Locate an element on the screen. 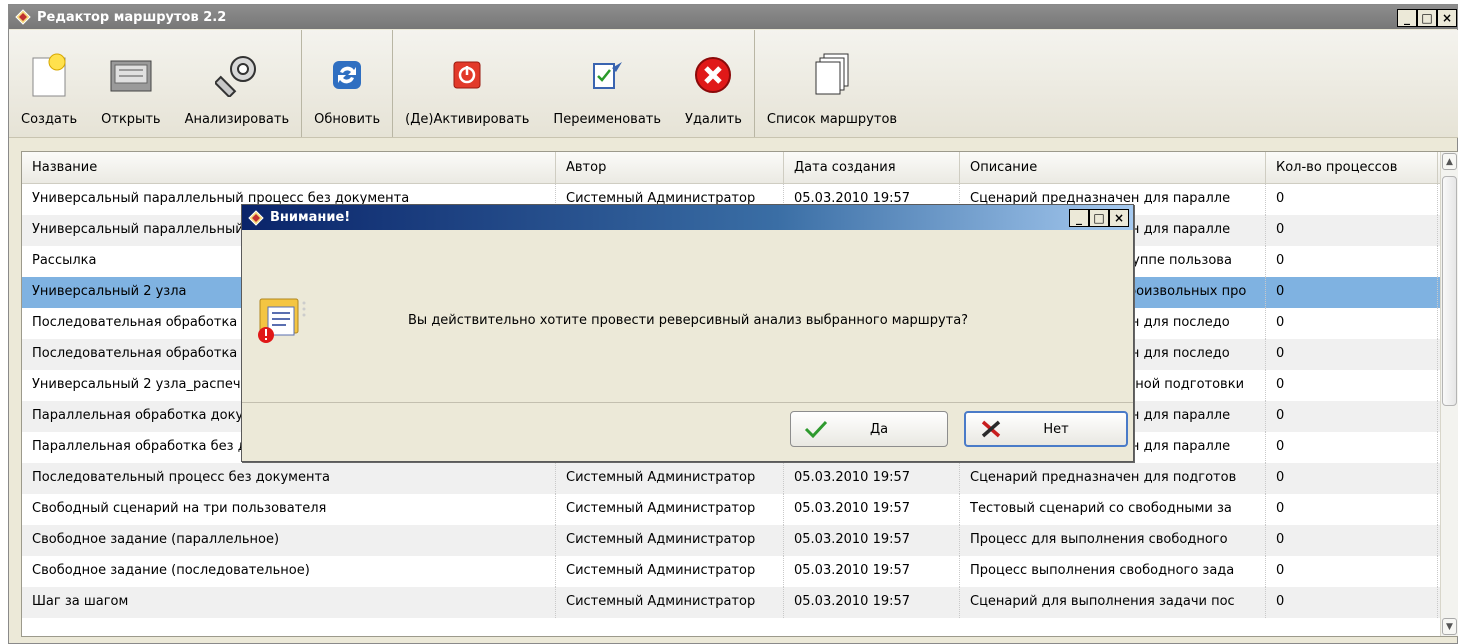  window-title: Редактор маршрутов 2.2 is located at coordinates (132, 17).